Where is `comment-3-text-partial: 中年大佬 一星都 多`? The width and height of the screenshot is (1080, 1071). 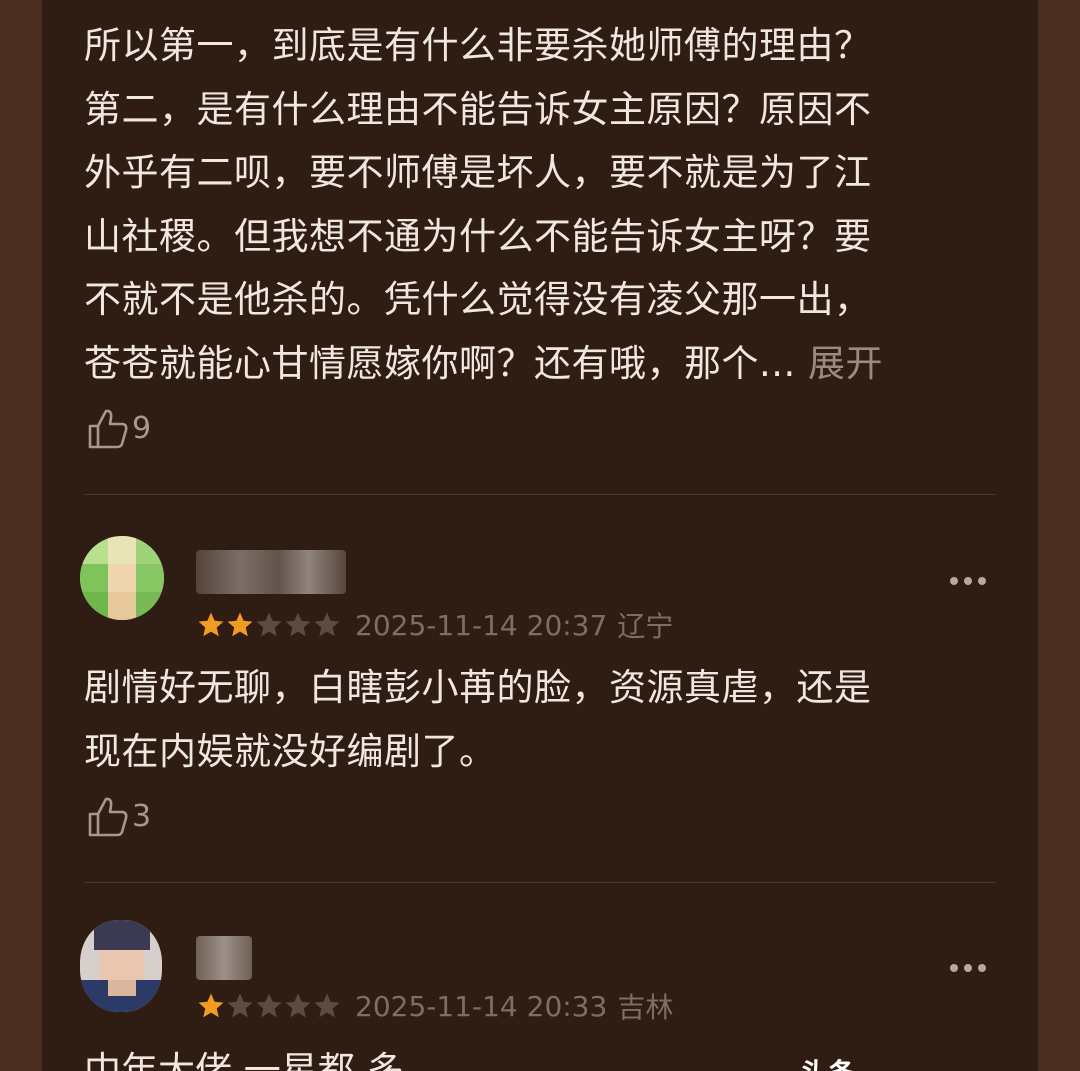 comment-3-text-partial: 中年大佬 一星都 多 is located at coordinates (244, 1060).